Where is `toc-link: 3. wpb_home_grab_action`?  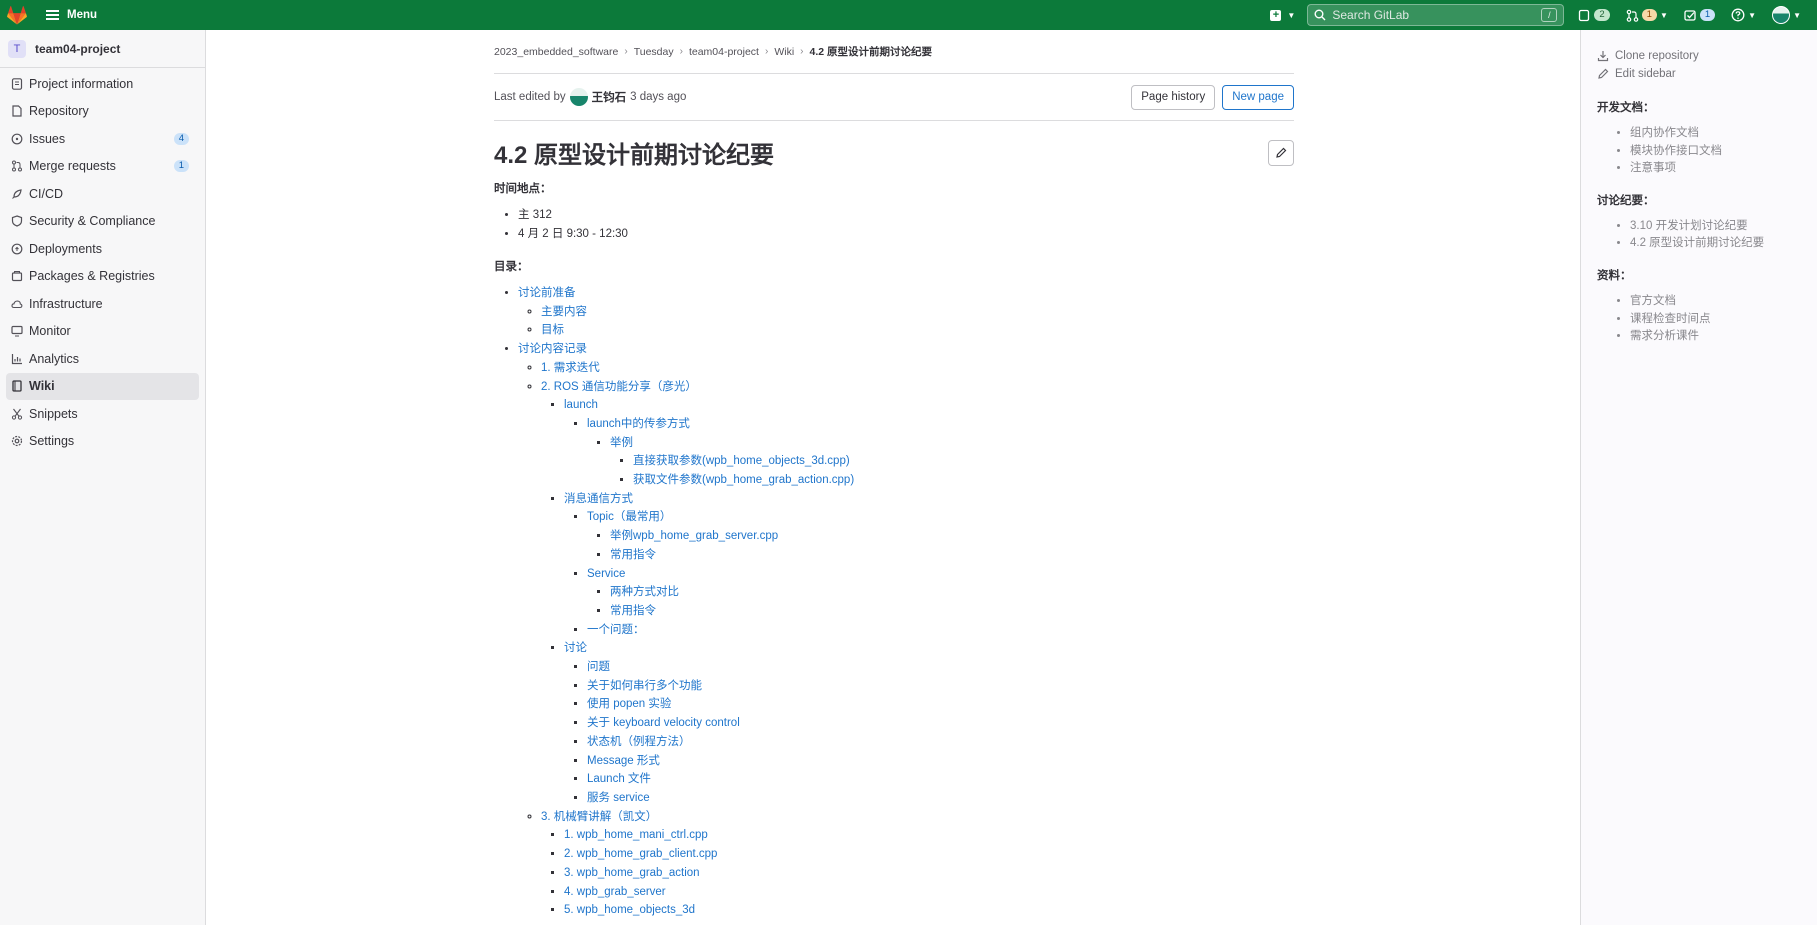
toc-link: 3. wpb_home_grab_action is located at coordinates (632, 873).